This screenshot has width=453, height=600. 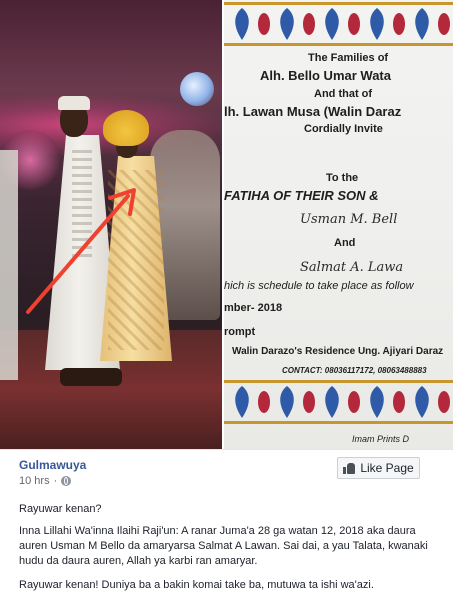 What do you see at coordinates (343, 129) in the screenshot?
I see `invitation-cordially: Cordially Invite` at bounding box center [343, 129].